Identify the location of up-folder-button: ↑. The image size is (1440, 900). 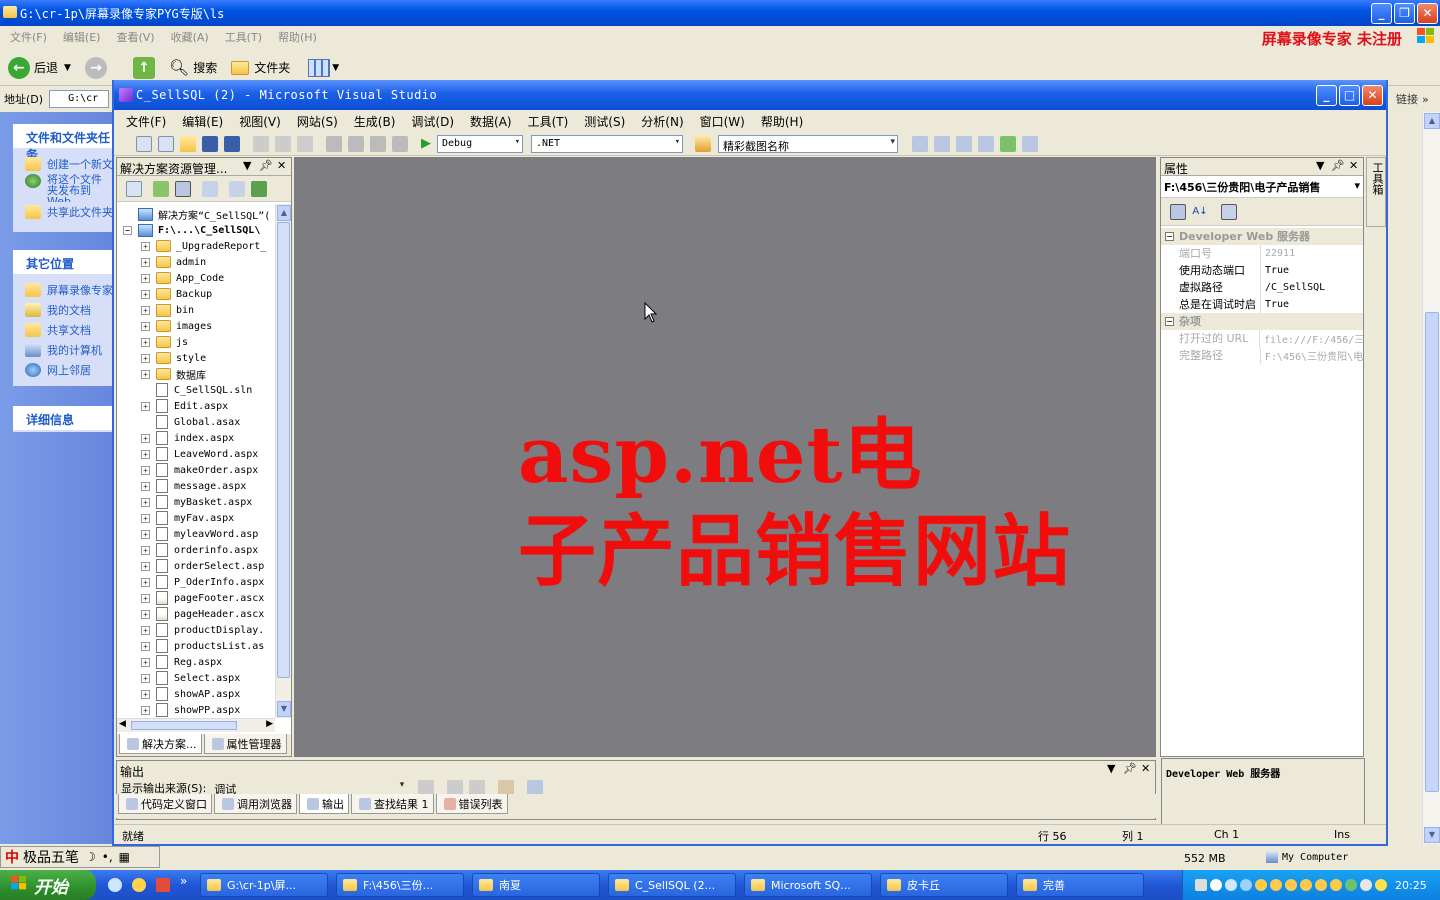
(145, 67).